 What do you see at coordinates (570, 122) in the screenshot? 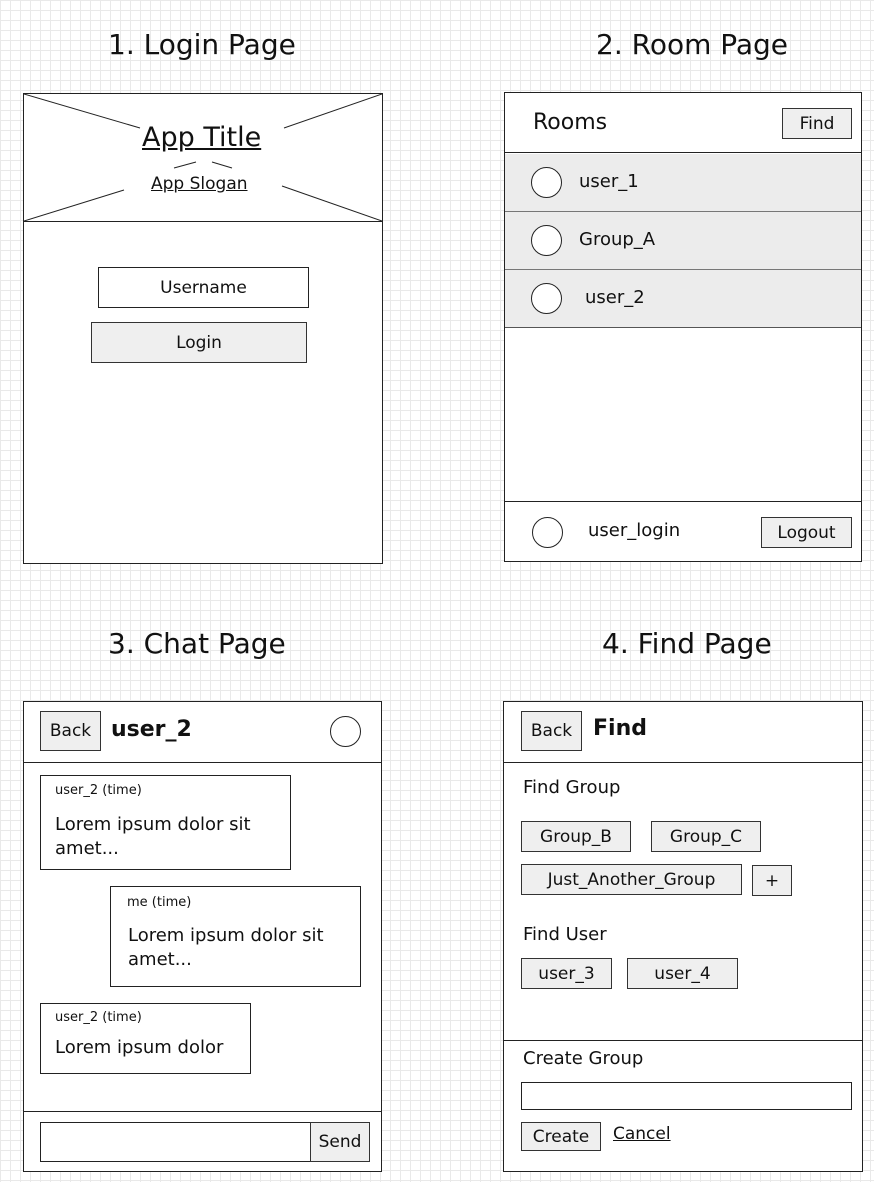
I see `rooms-title: Rooms` at bounding box center [570, 122].